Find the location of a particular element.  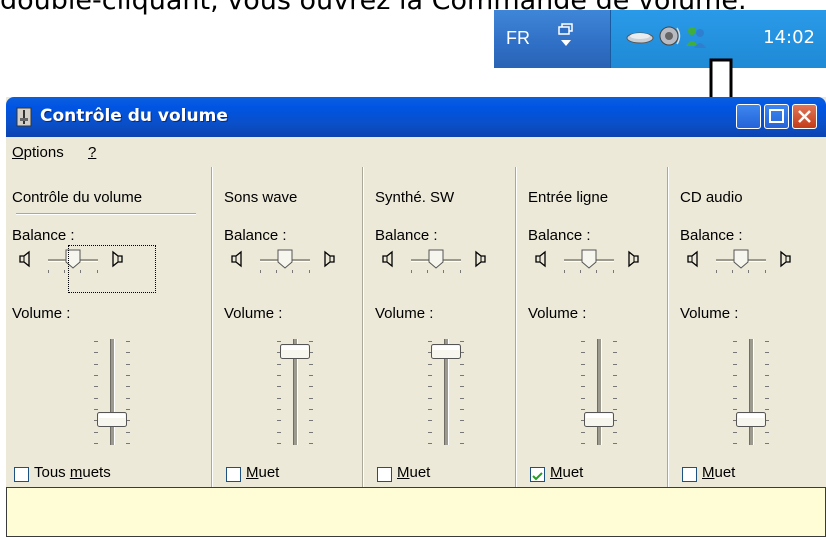

checkmark-icon is located at coordinates (537, 476).